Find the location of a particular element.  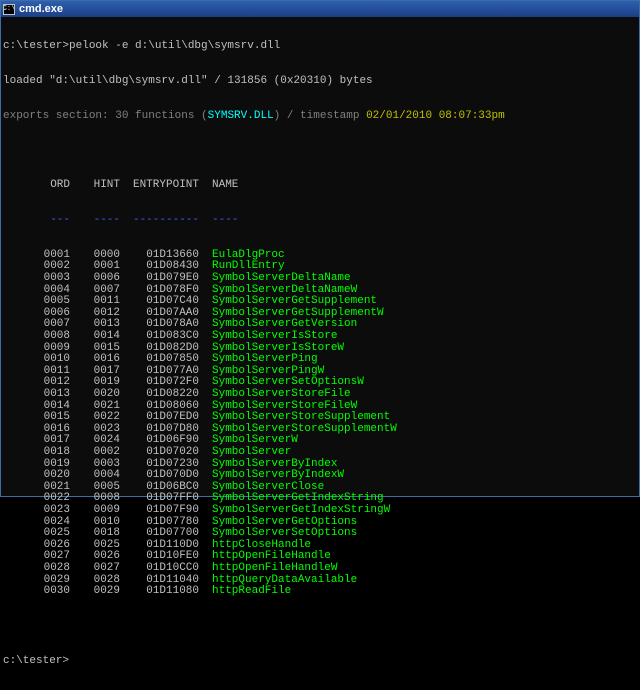

header-ord: ORD is located at coordinates (60, 185).